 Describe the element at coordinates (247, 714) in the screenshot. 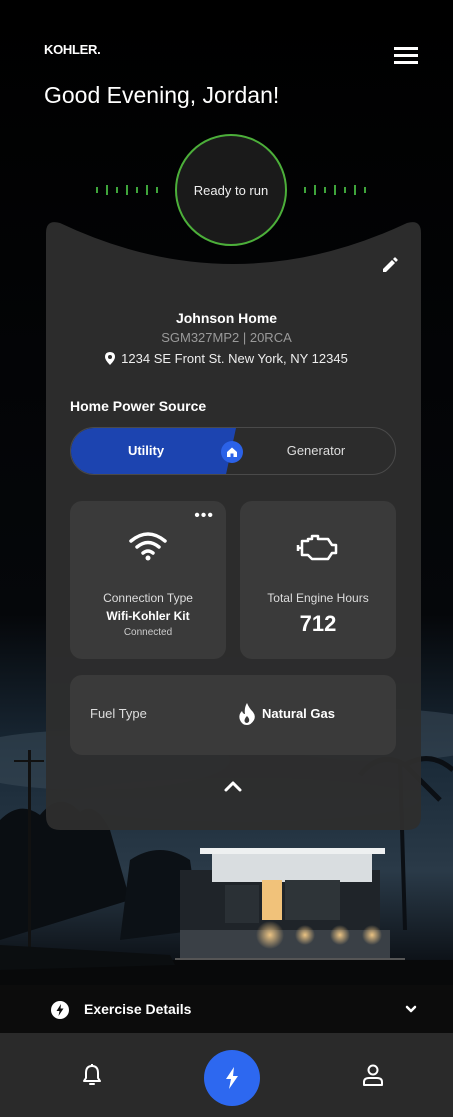

I see `flame-icon` at that location.